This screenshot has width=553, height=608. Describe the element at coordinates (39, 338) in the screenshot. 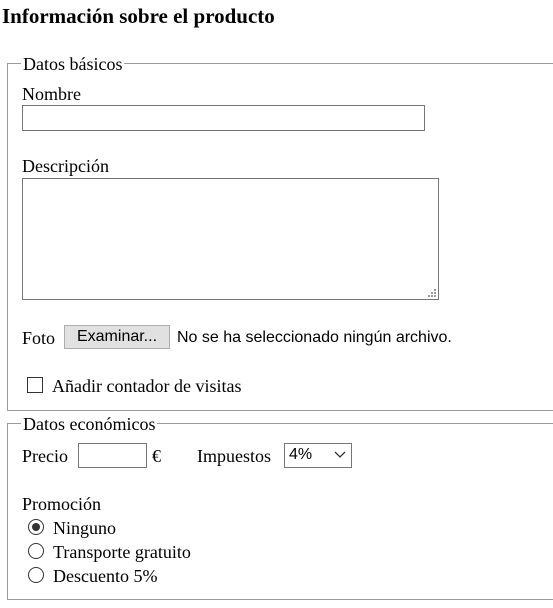

I see `photo-label: Foto` at that location.